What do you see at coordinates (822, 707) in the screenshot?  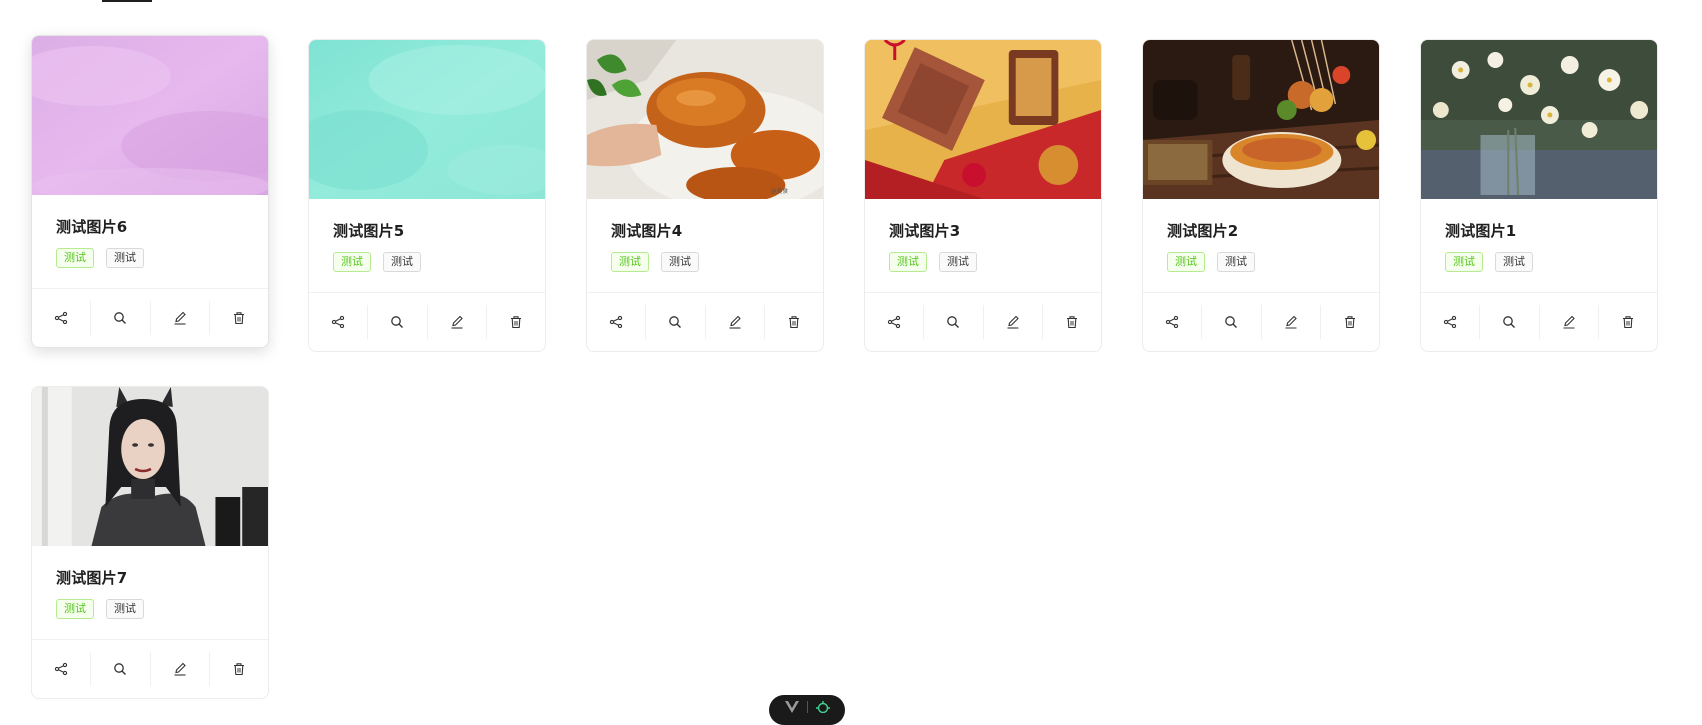 I see `crosshair-icon` at bounding box center [822, 707].